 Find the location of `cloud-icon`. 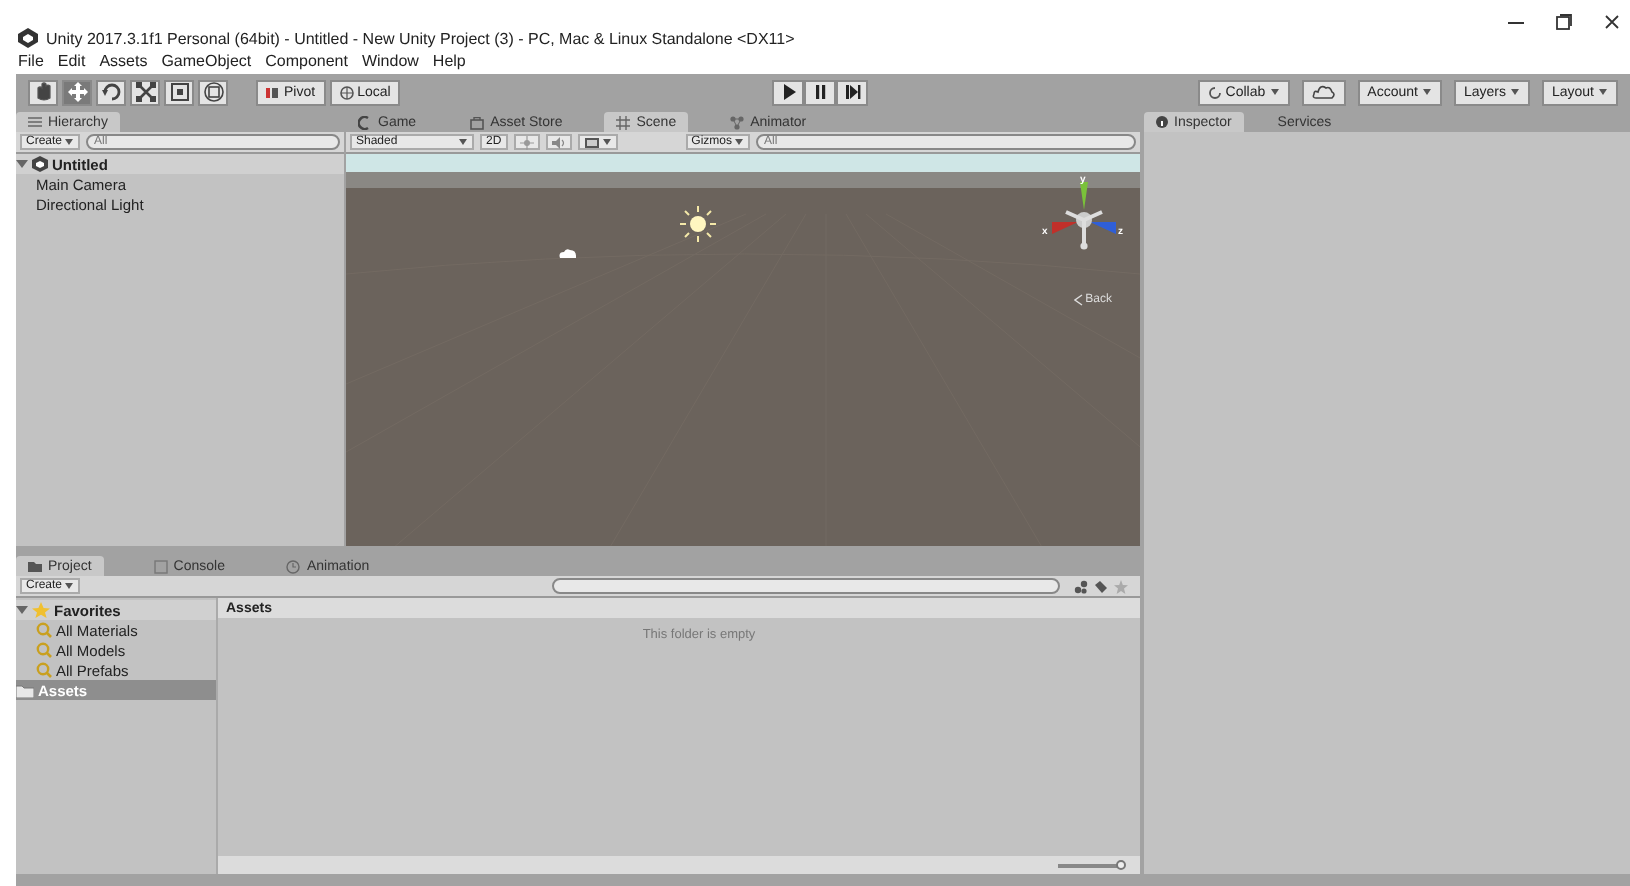

cloud-icon is located at coordinates (1323, 92).